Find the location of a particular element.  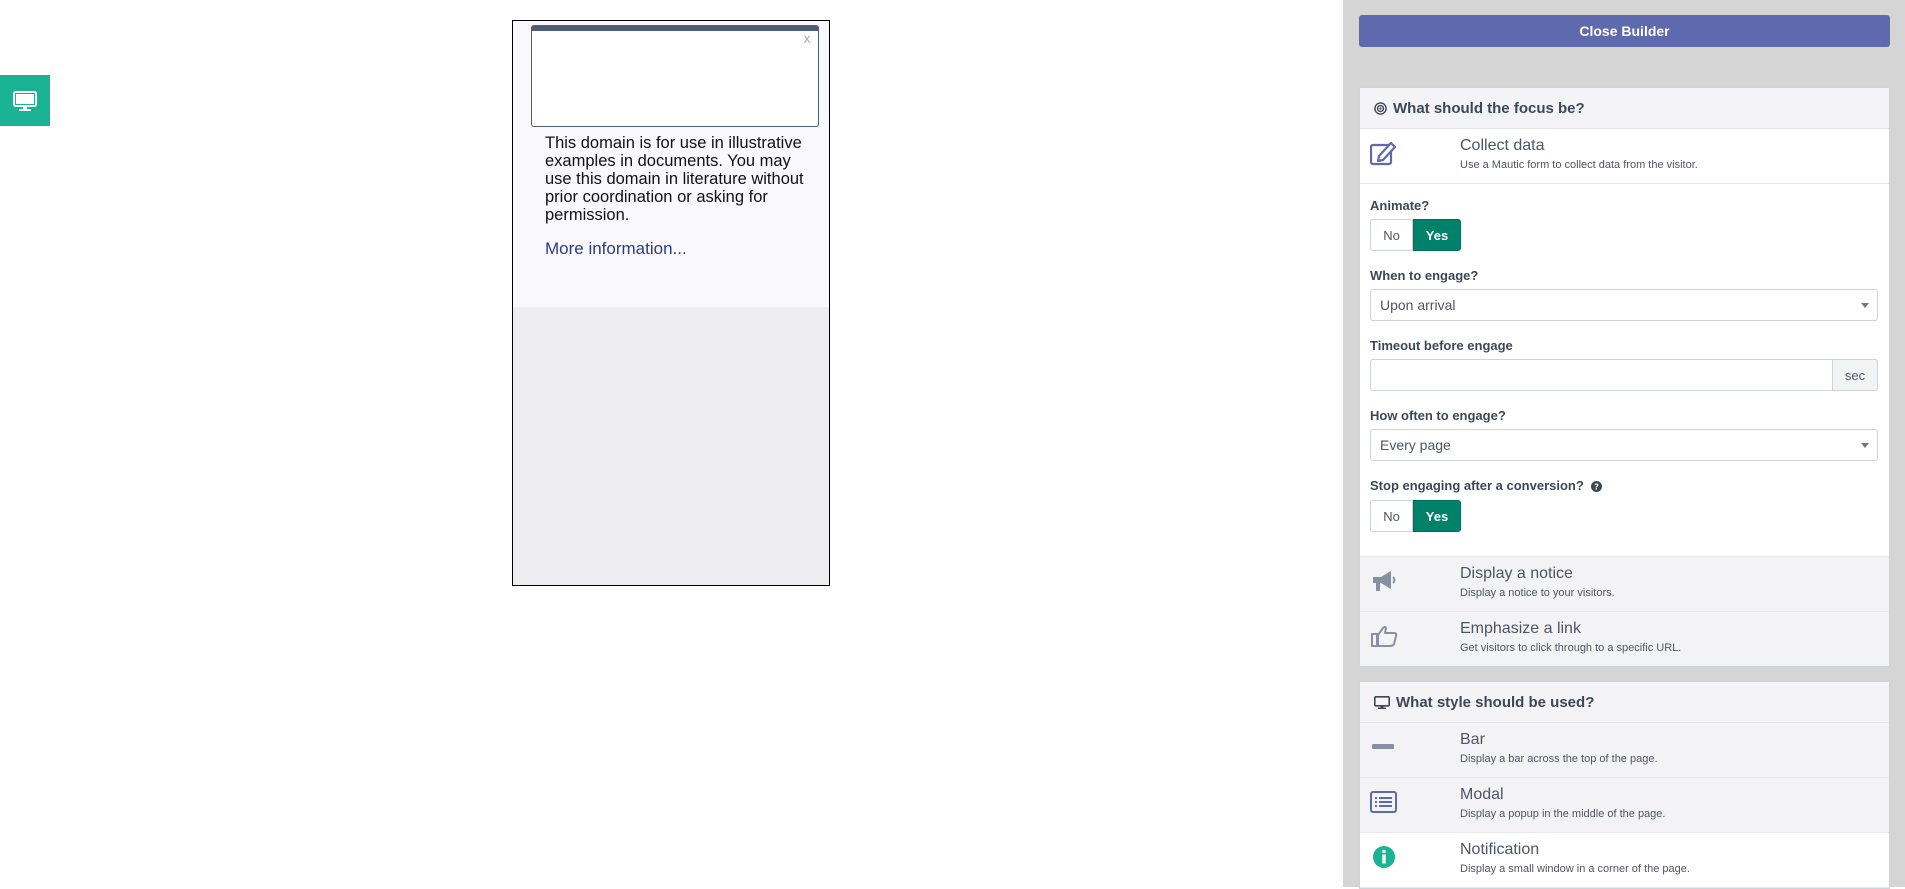

close-icon: x is located at coordinates (807, 39).